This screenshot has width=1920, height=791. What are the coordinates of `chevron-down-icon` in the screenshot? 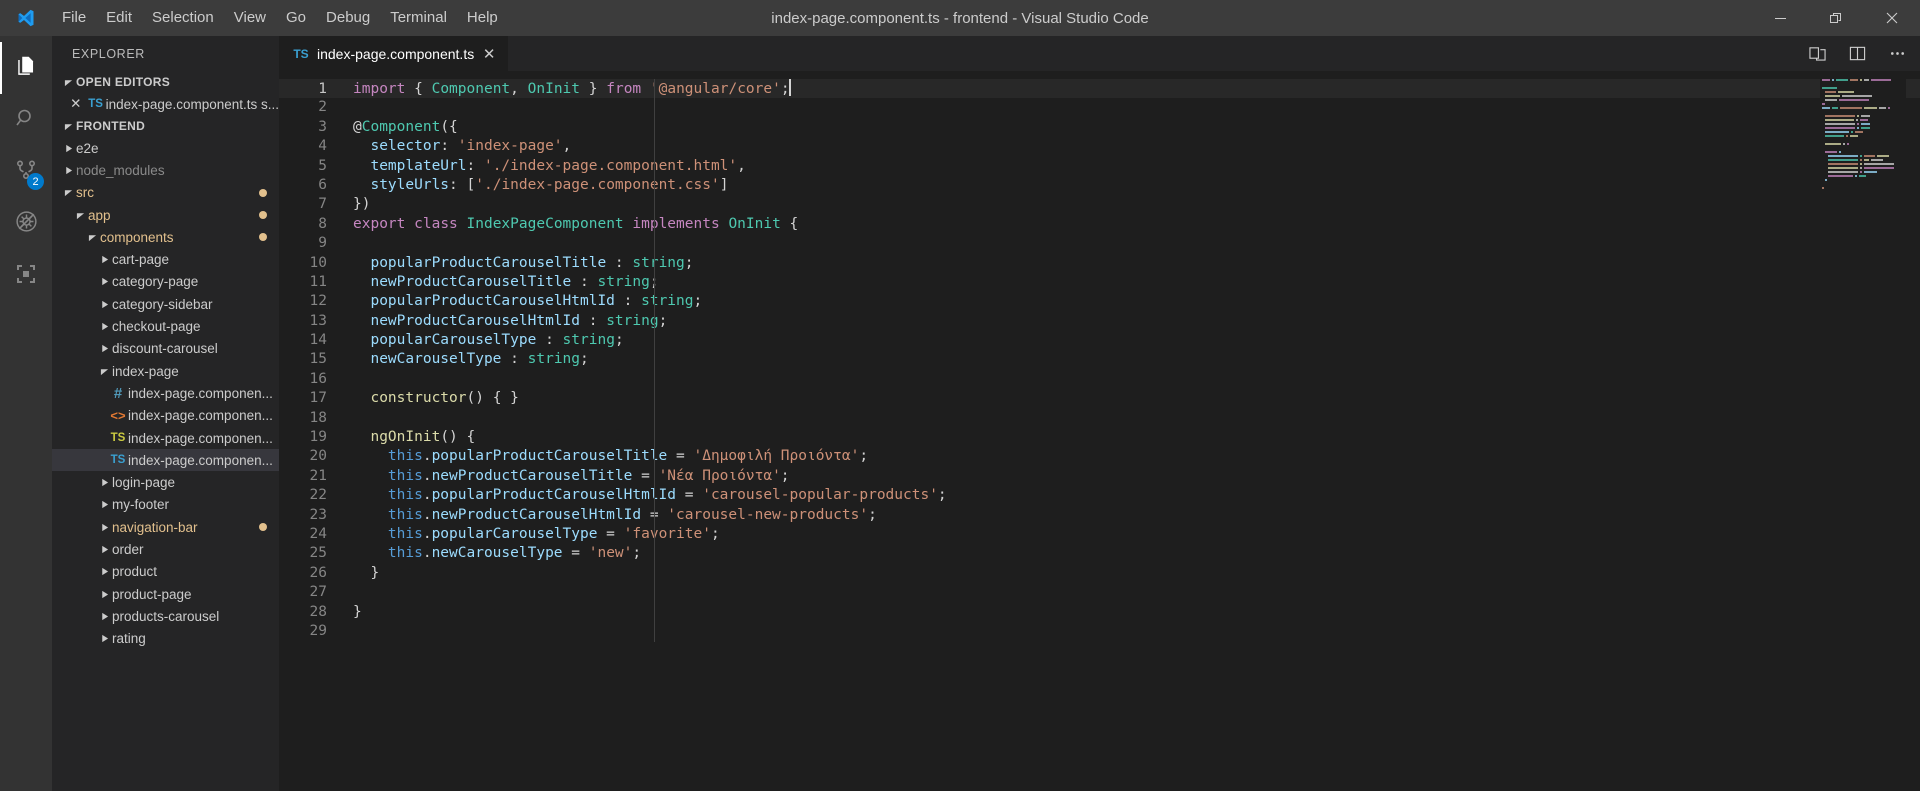 It's located at (68, 192).